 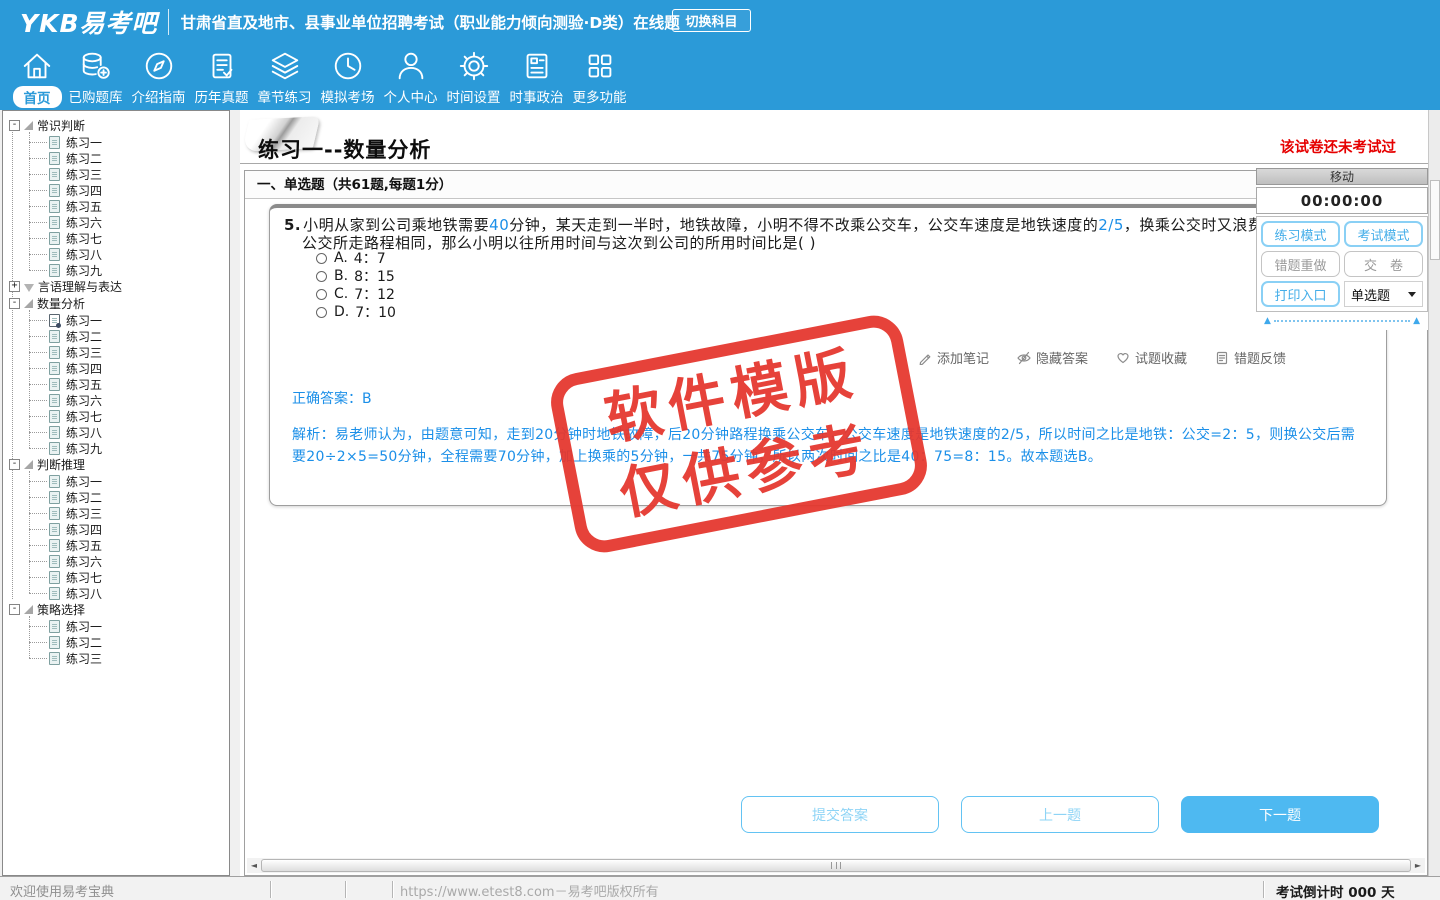 I want to click on vertical-scrollbar-thumb, so click(x=1435, y=220).